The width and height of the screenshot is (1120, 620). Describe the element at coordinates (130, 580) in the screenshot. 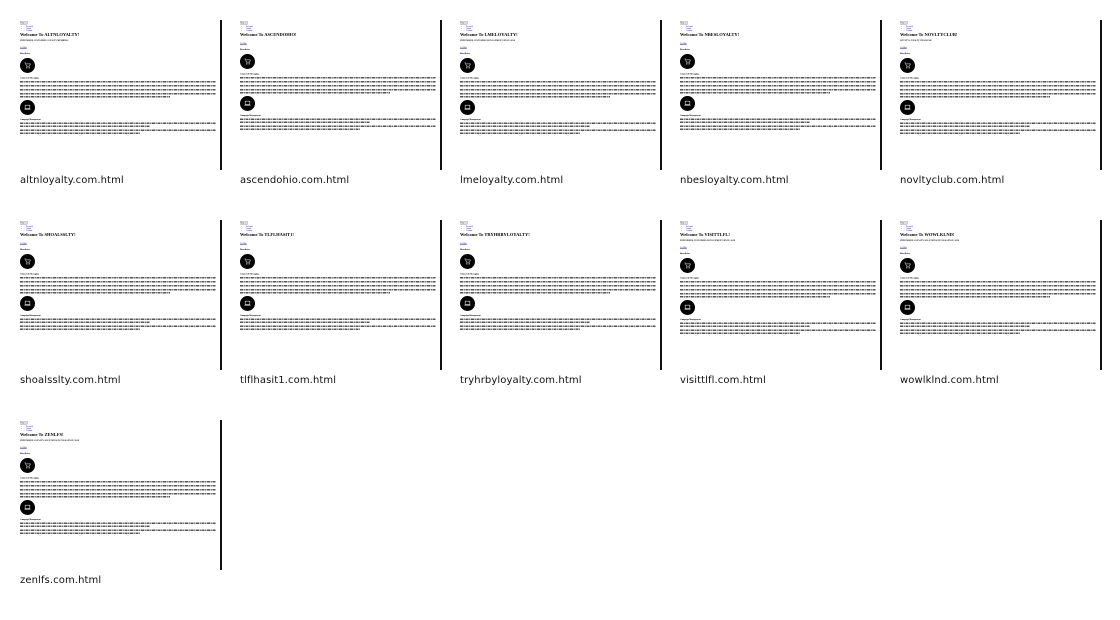

I see `file-name-label: zenlfs.com.html` at that location.